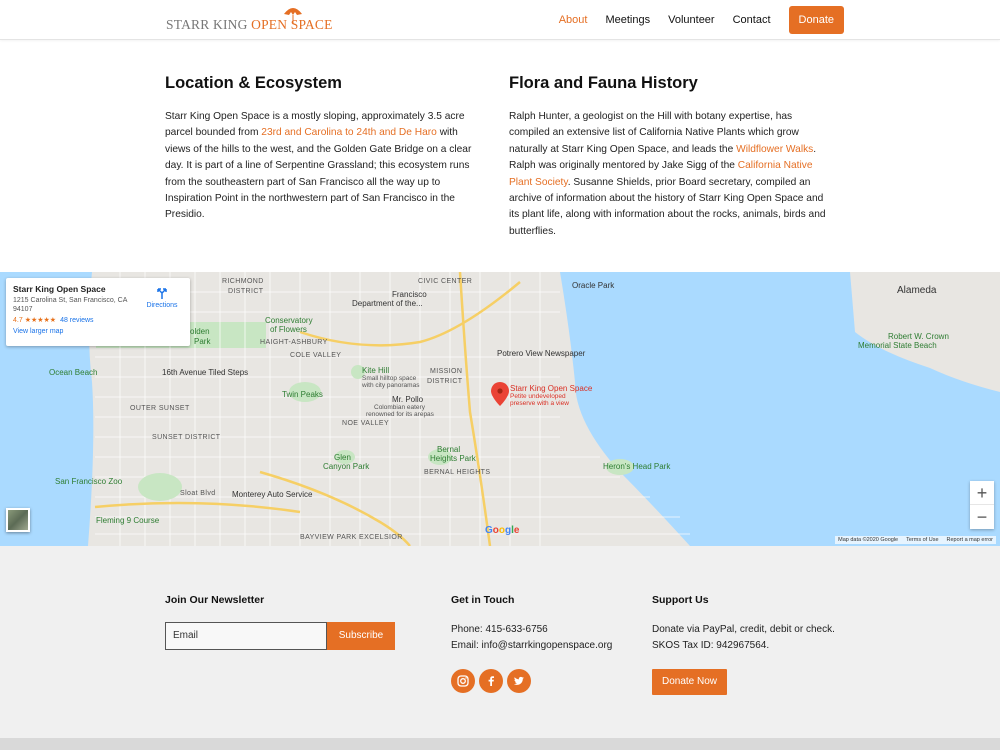  Describe the element at coordinates (982, 517) in the screenshot. I see `zoom-out-button: −` at that location.